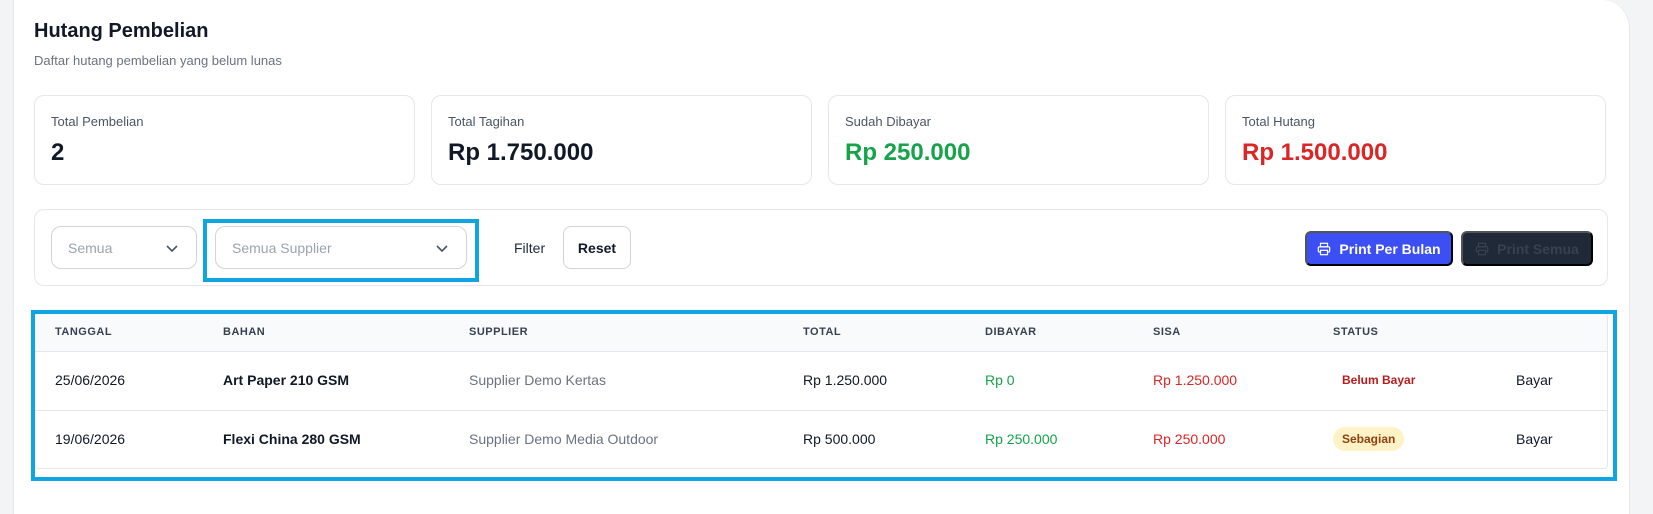 The height and width of the screenshot is (514, 1653). I want to click on cell-bahan: Art Paper 210 GSM, so click(286, 380).